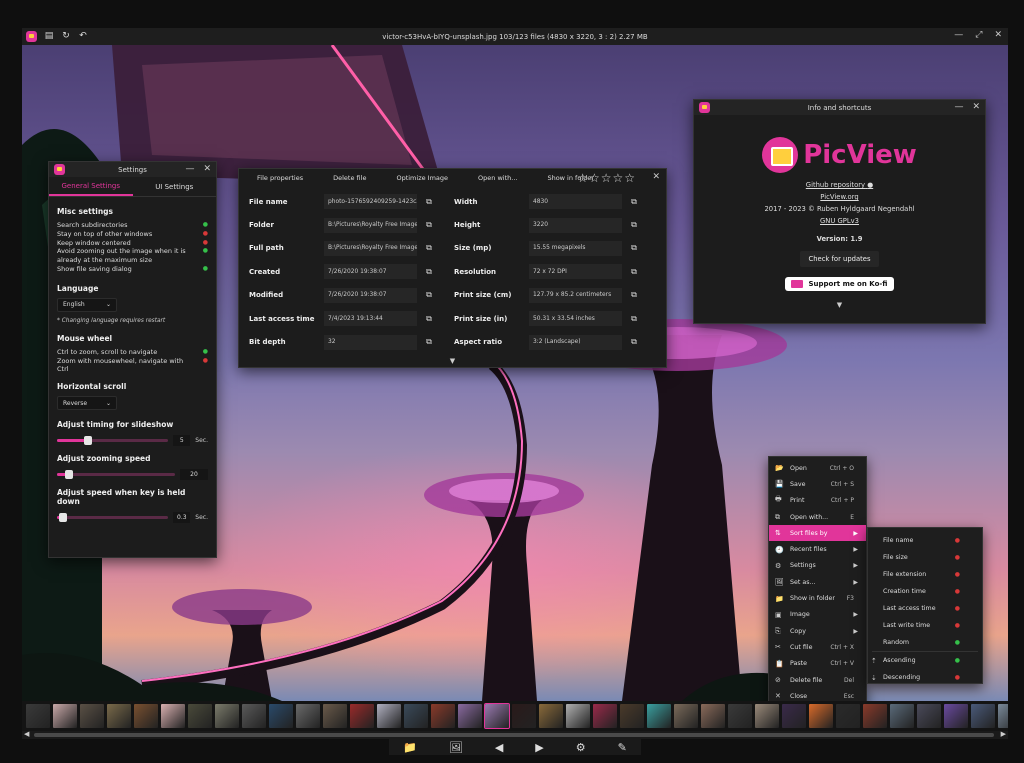 The height and width of the screenshot is (763, 1024). What do you see at coordinates (499, 747) in the screenshot?
I see `previous-image-icon: ◀` at bounding box center [499, 747].